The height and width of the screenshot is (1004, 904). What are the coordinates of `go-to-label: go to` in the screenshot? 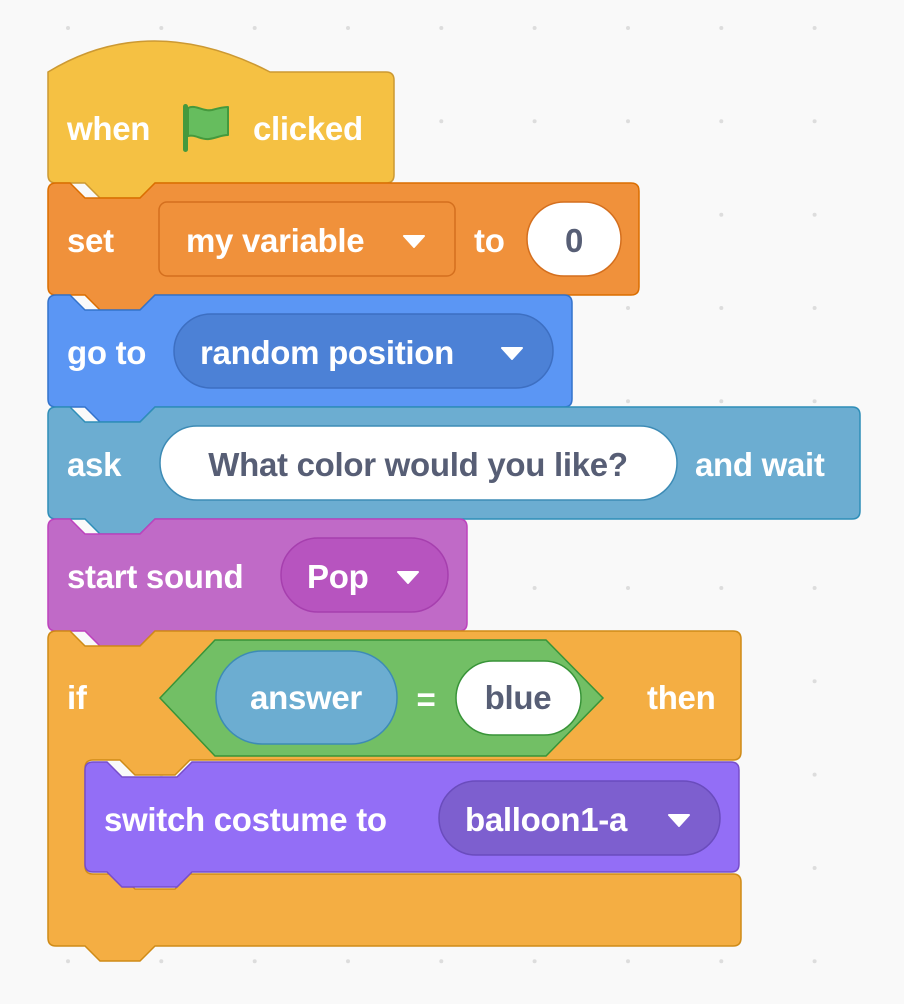 It's located at (107, 352).